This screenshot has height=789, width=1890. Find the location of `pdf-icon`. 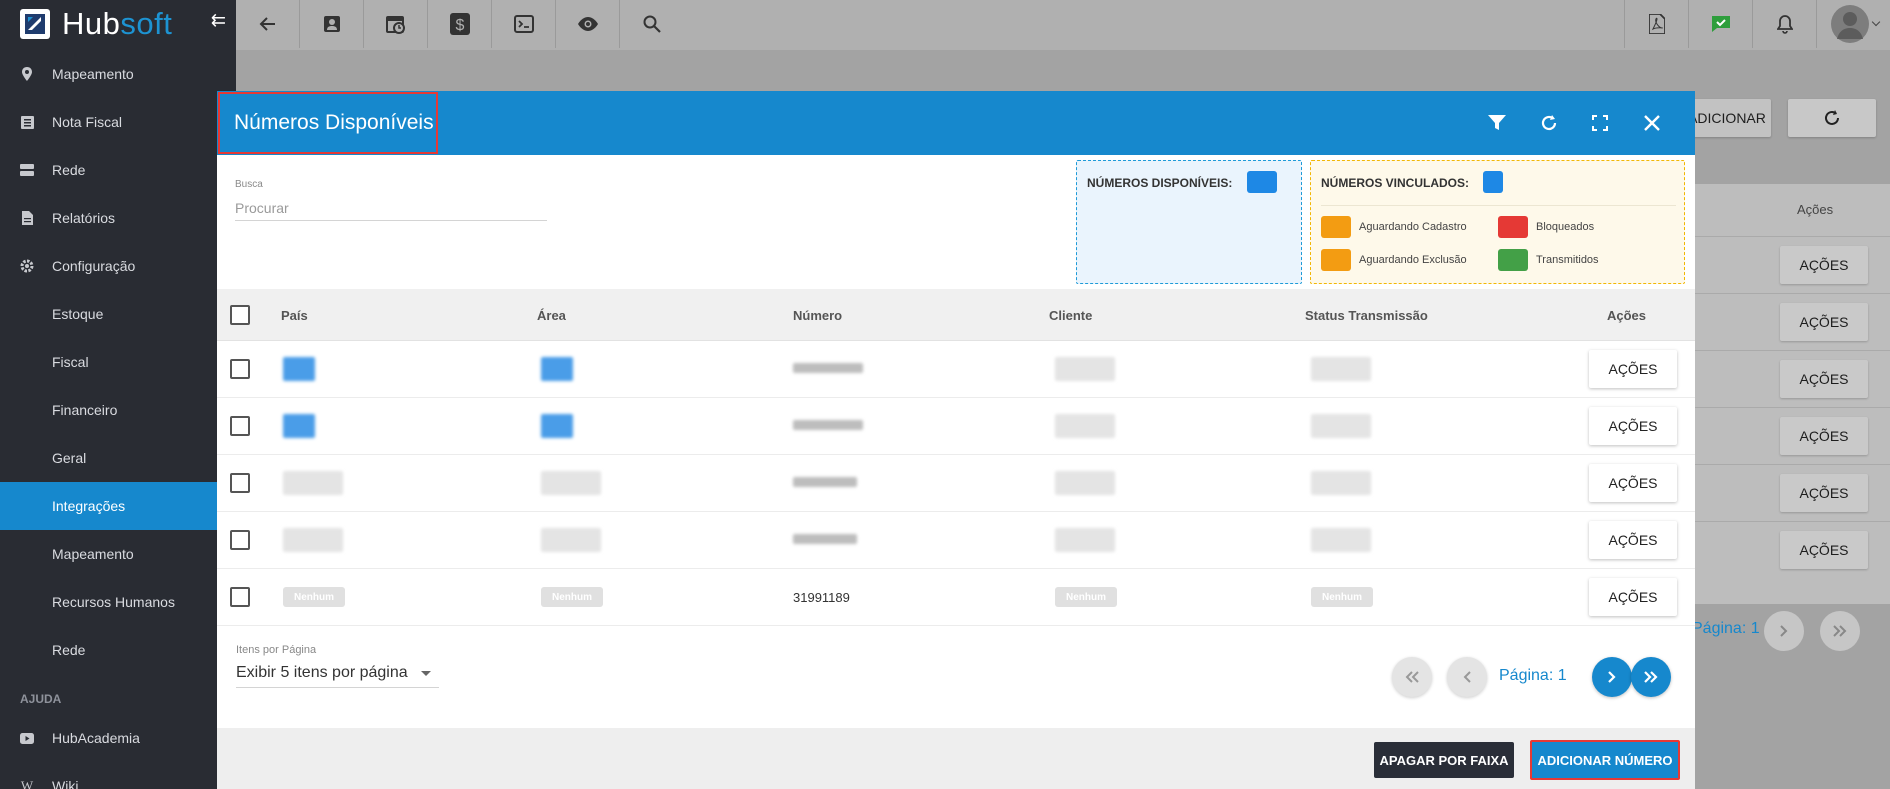

pdf-icon is located at coordinates (1656, 24).